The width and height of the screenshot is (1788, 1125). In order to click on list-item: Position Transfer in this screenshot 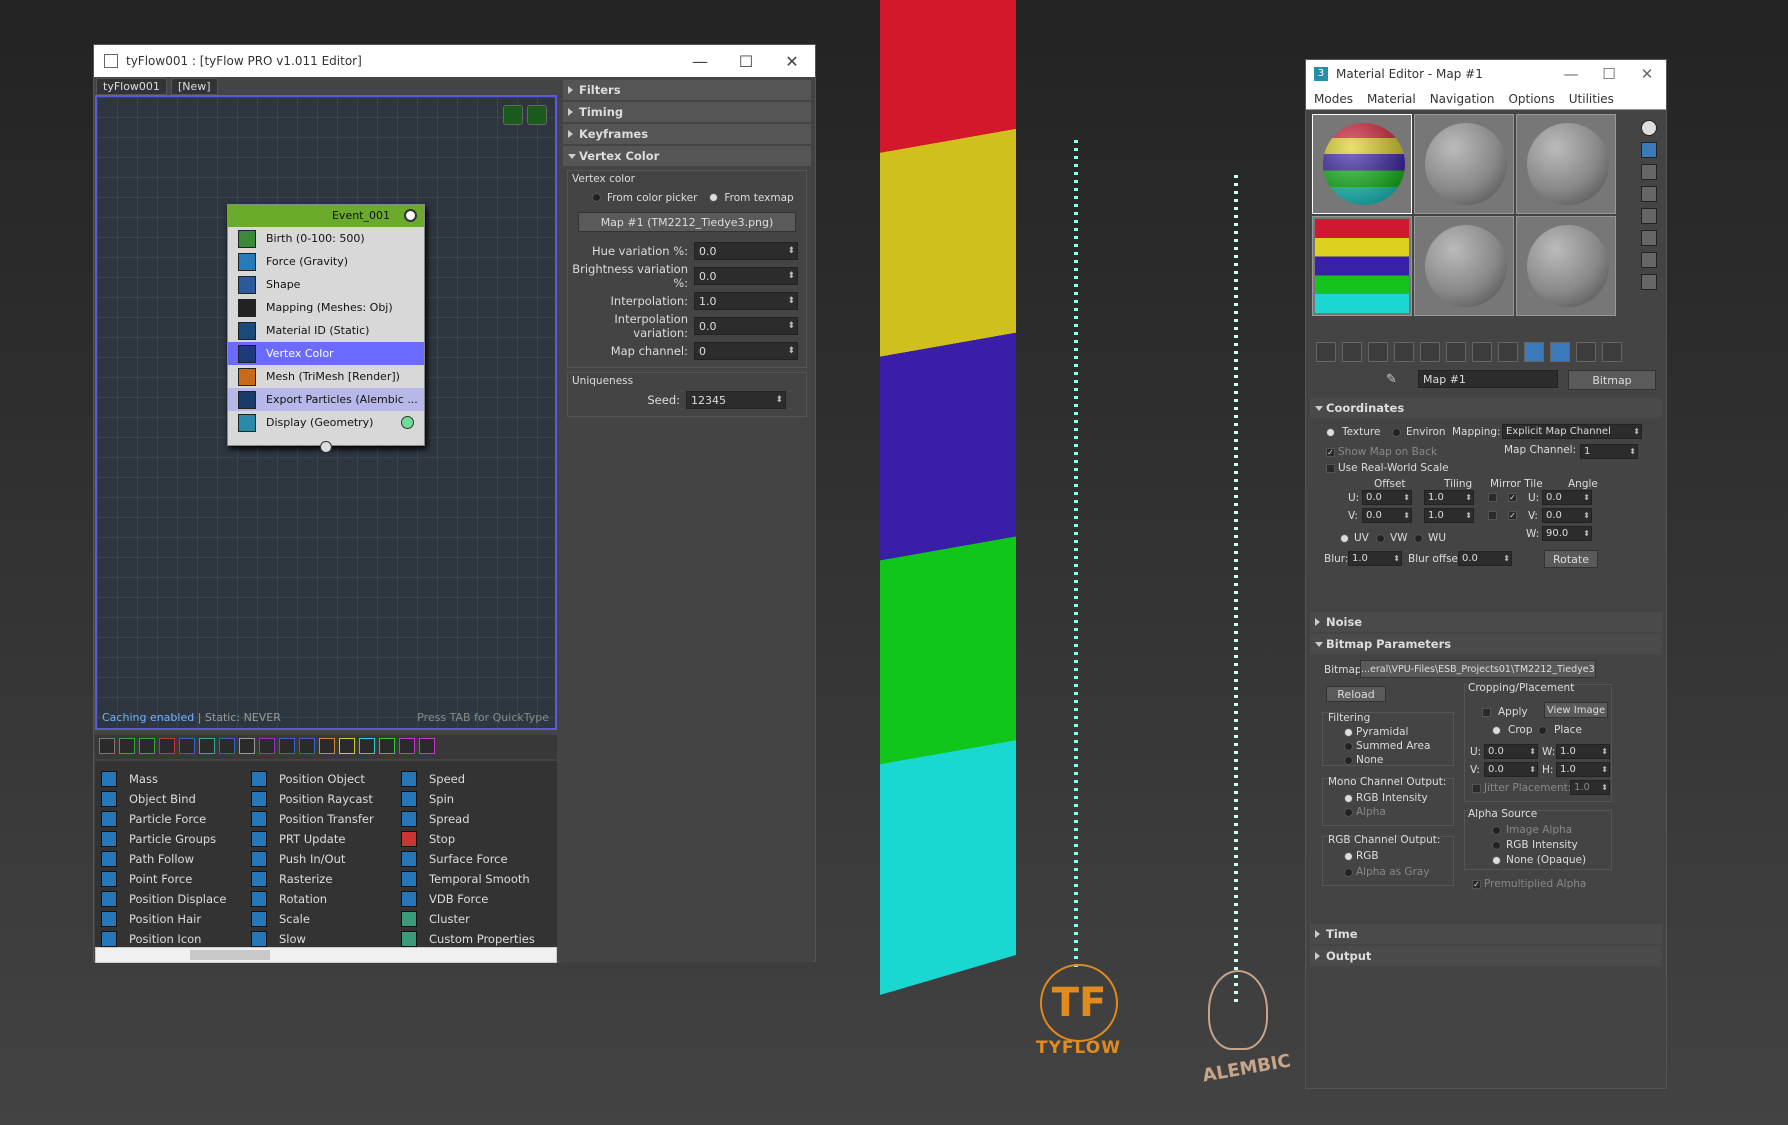, I will do `click(326, 819)`.